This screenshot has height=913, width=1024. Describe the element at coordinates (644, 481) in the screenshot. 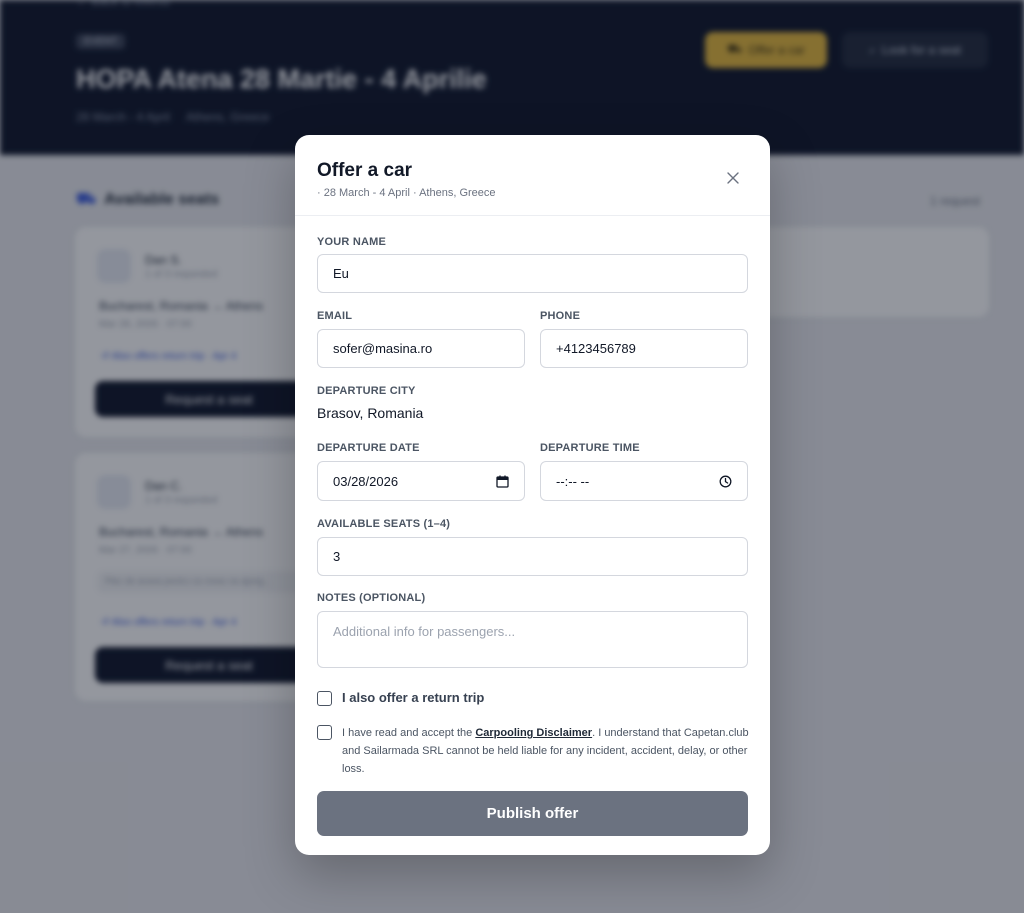

I see `departure-time-input: --:-- --` at that location.